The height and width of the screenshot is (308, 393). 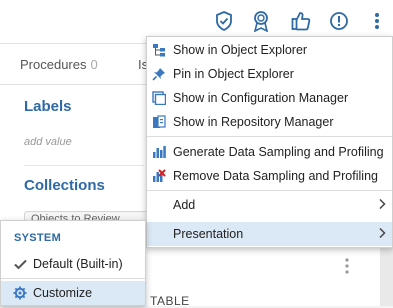 What do you see at coordinates (64, 185) in the screenshot?
I see `collections-heading: Collections` at bounding box center [64, 185].